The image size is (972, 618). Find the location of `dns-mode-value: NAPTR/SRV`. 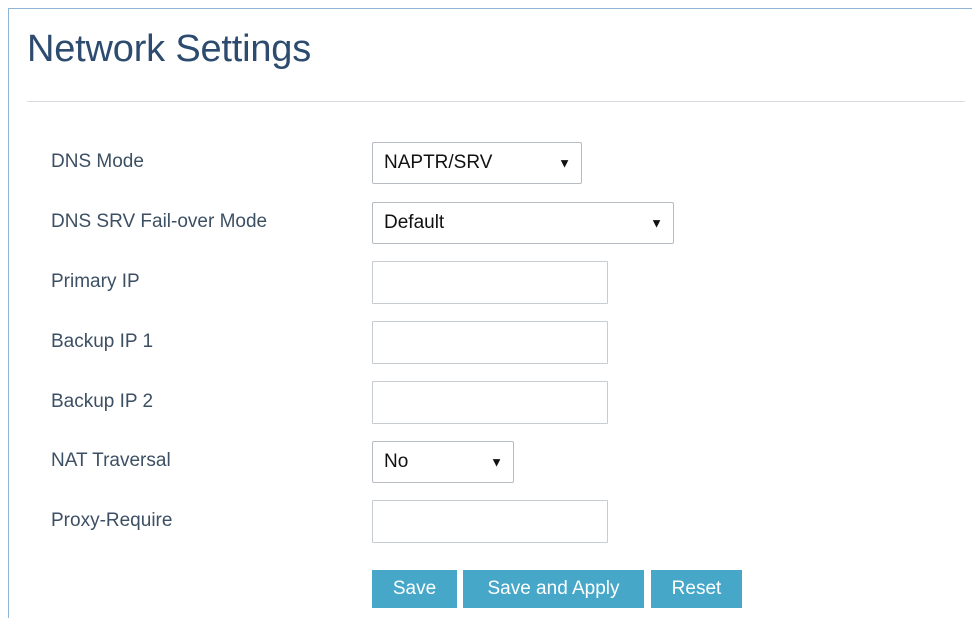

dns-mode-value: NAPTR/SRV is located at coordinates (438, 162).